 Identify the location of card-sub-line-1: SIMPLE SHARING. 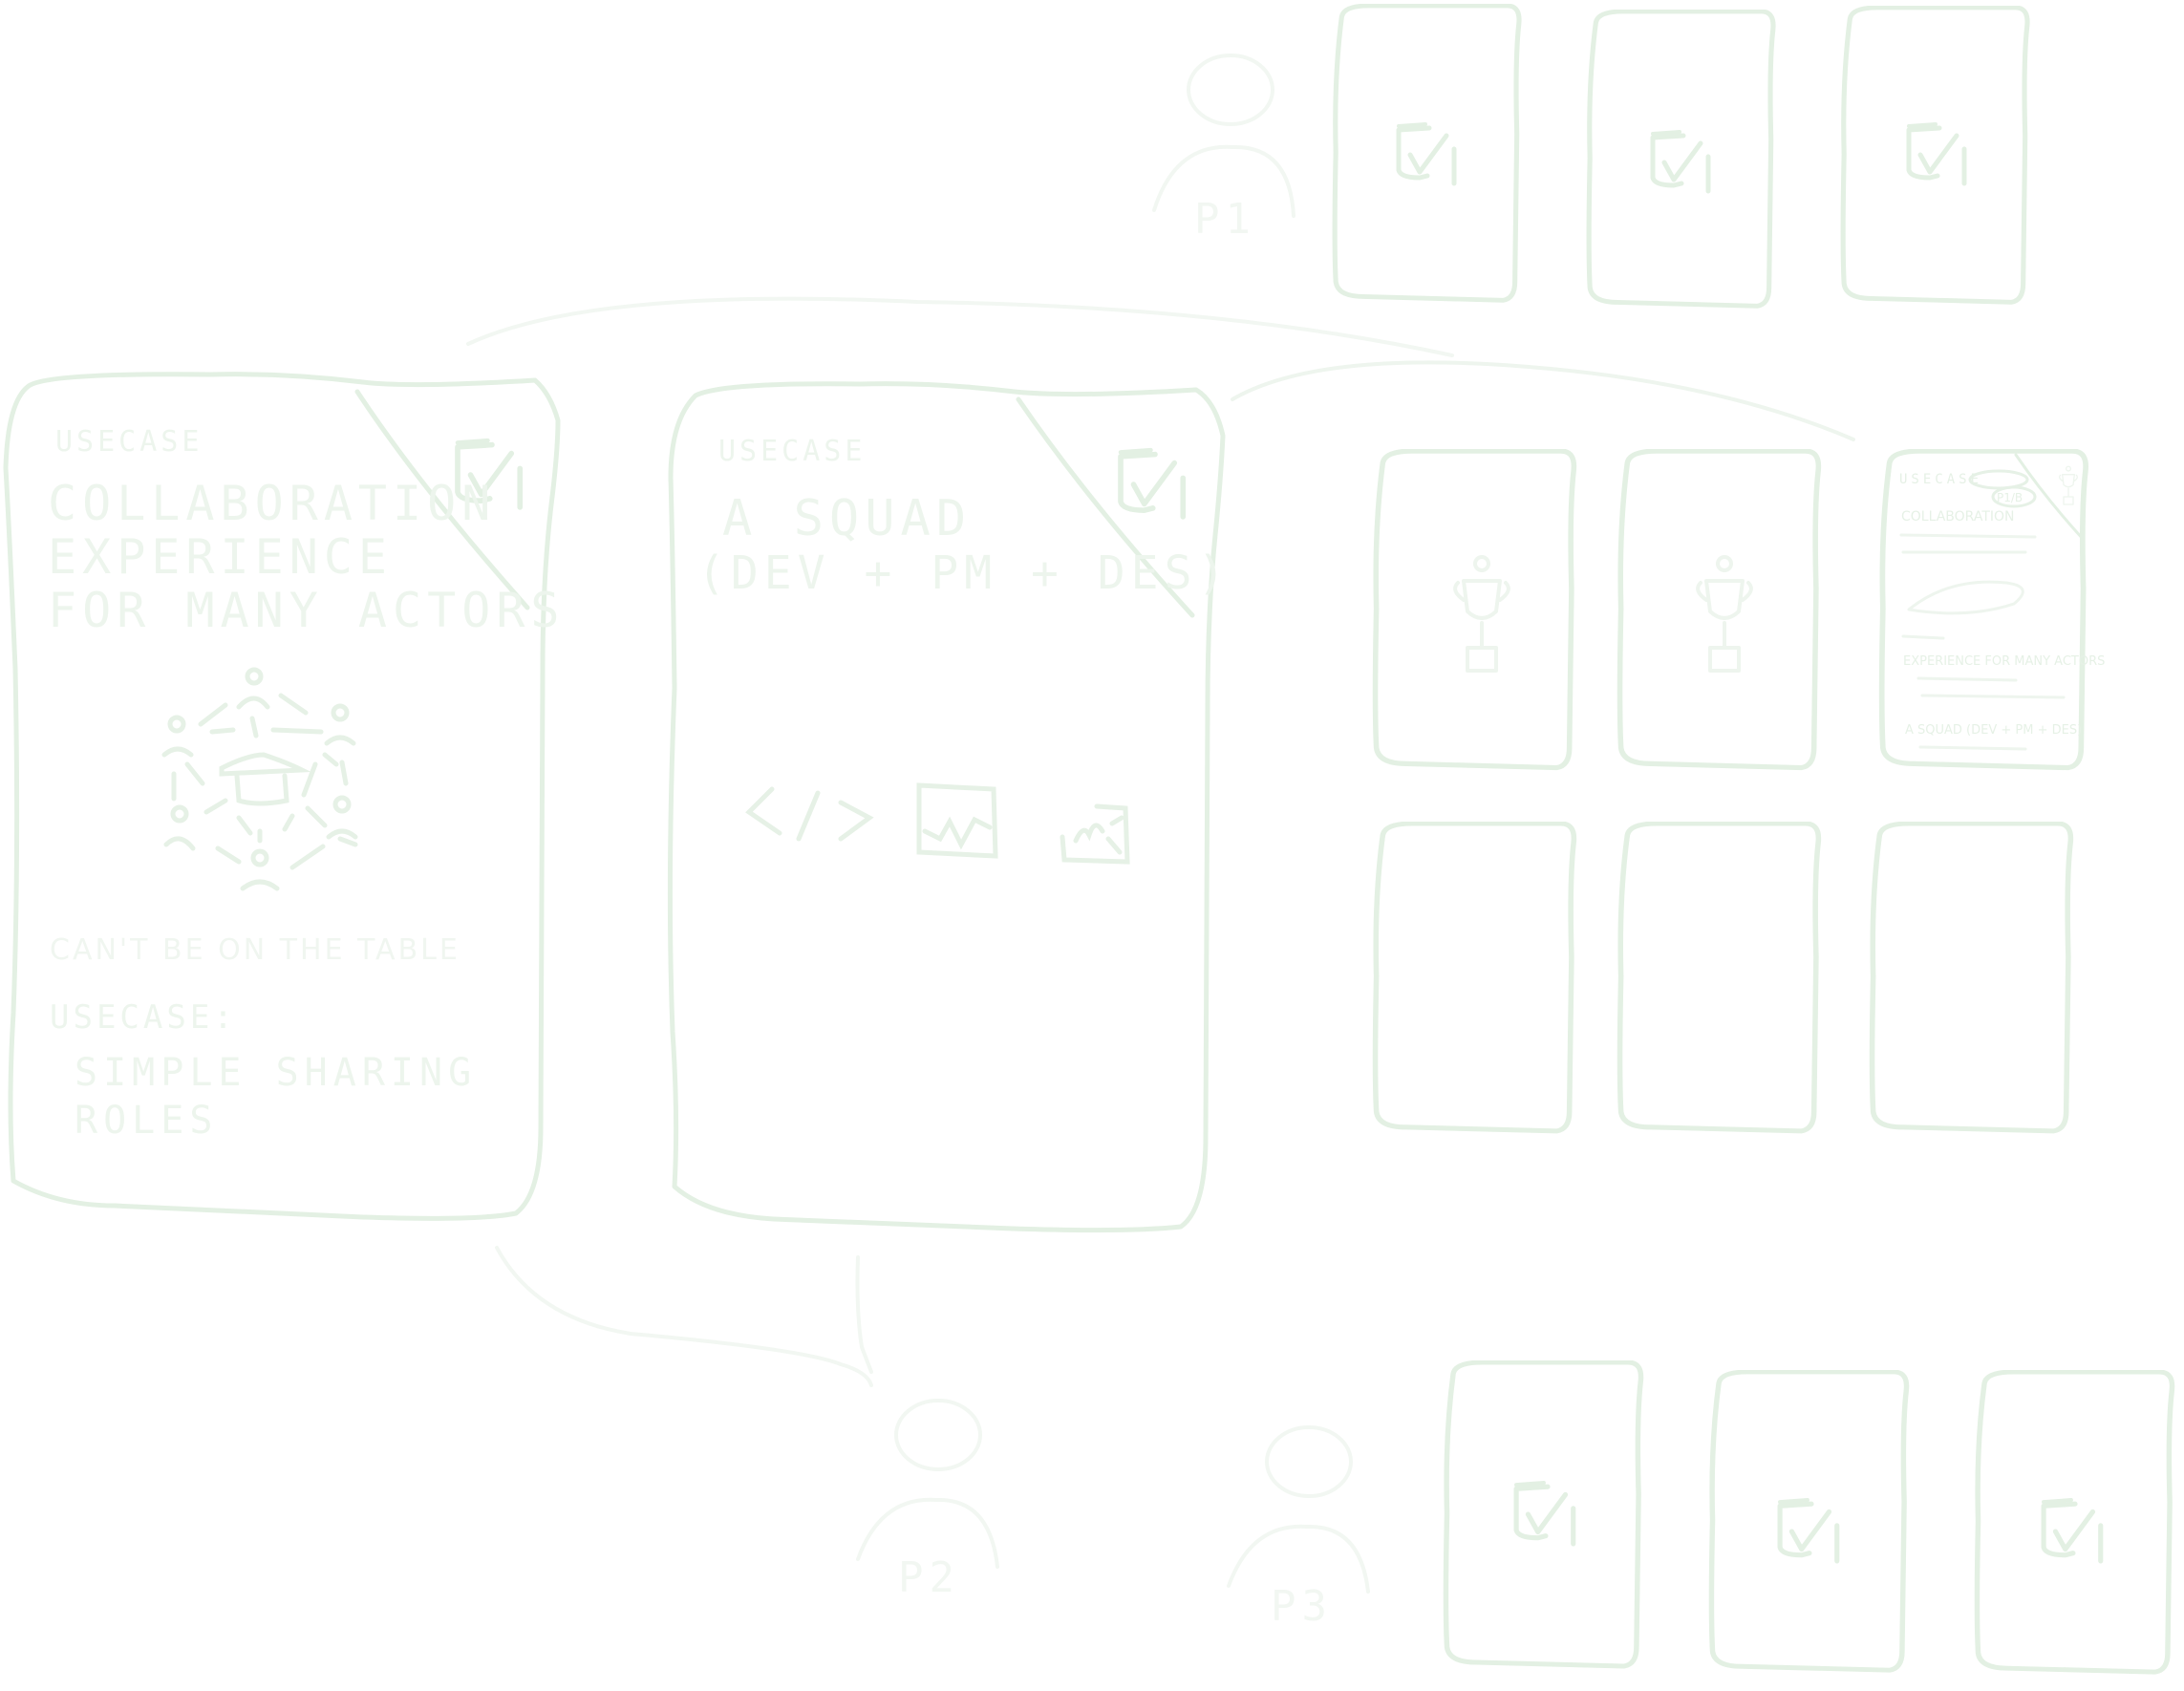
(276, 1073).